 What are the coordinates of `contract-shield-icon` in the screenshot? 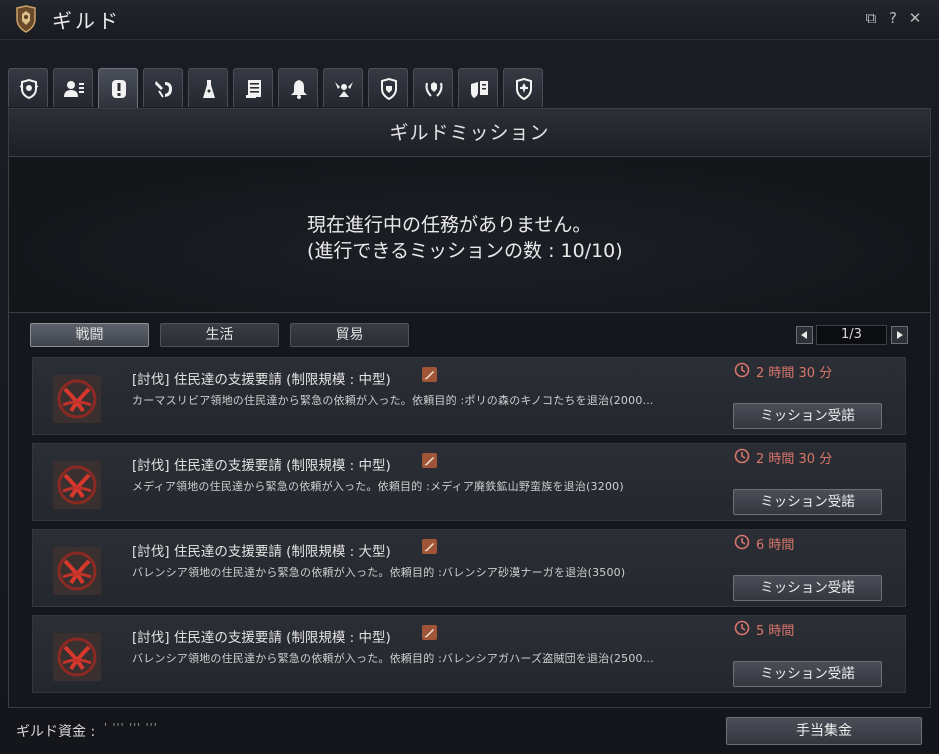 It's located at (479, 89).